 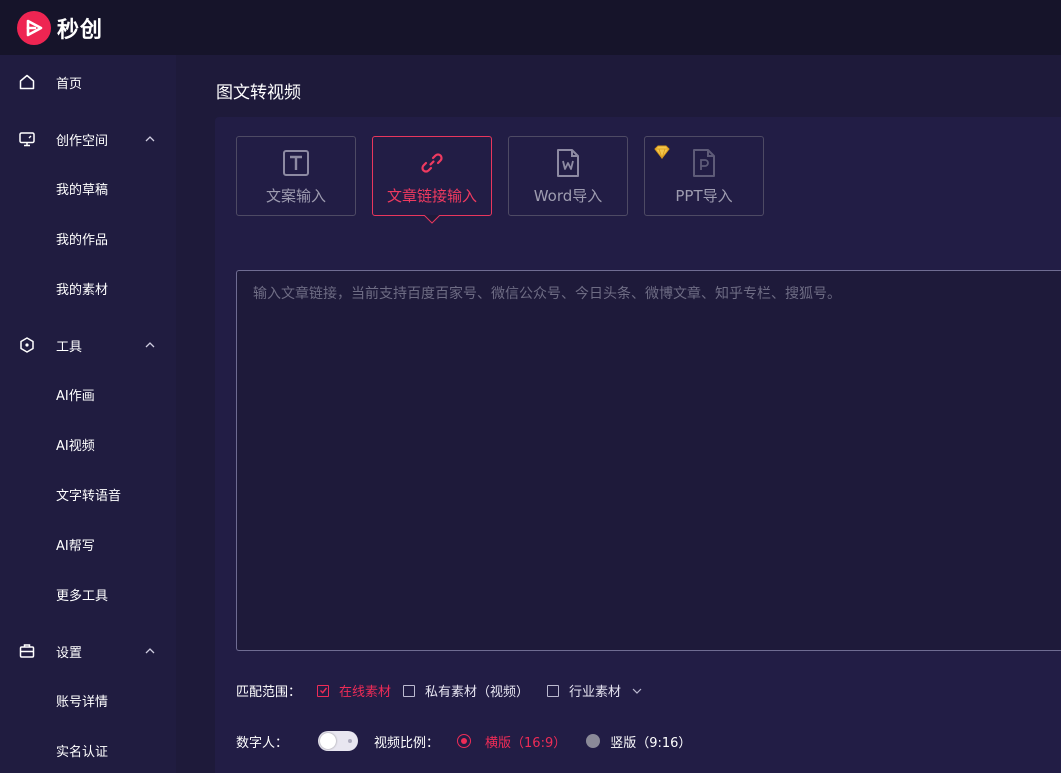 I want to click on page-title: 图文转视频, so click(x=258, y=93).